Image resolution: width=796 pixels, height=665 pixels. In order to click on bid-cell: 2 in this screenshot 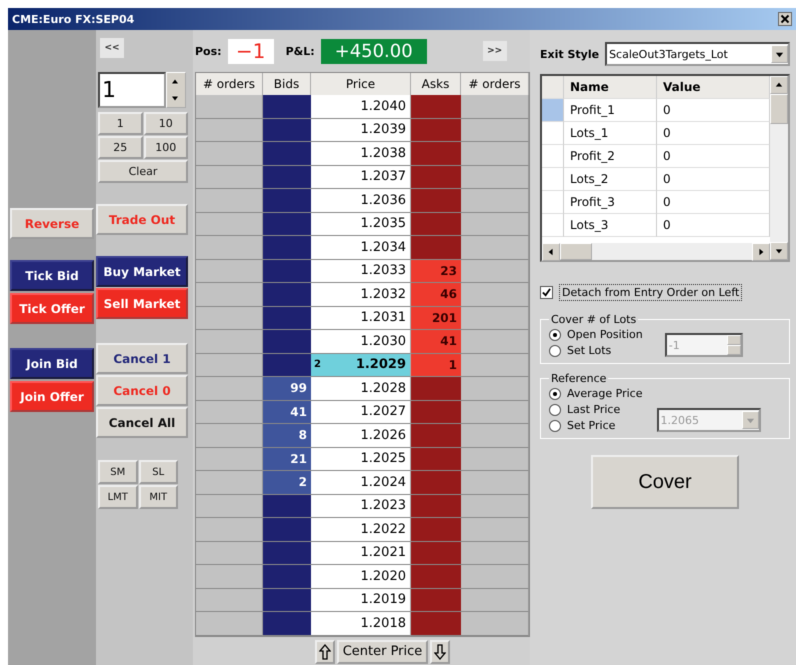, I will do `click(287, 482)`.